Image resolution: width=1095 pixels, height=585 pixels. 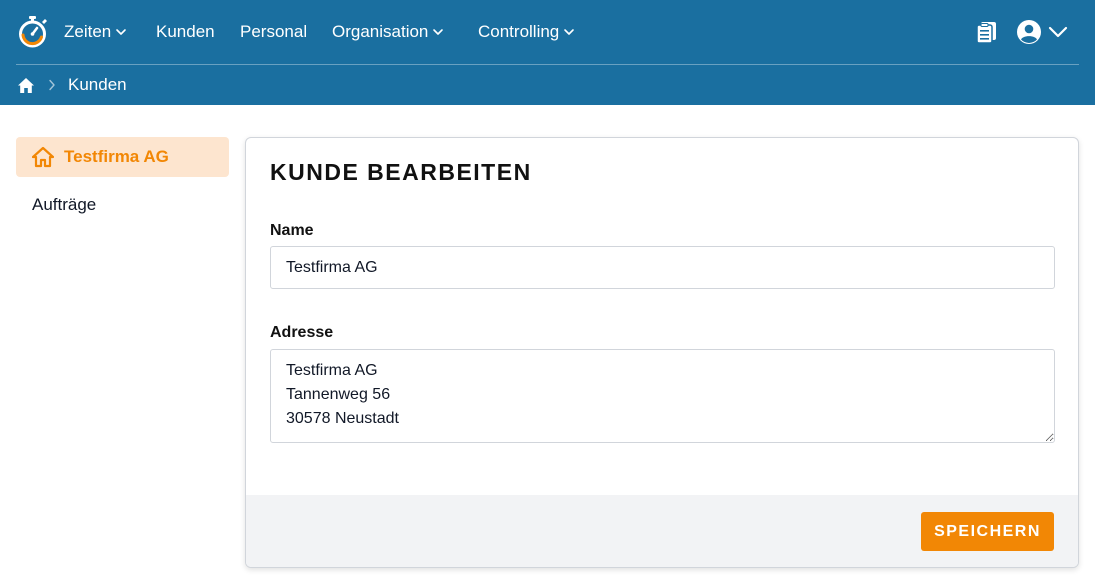 What do you see at coordinates (547, 64) in the screenshot?
I see `nav-divider` at bounding box center [547, 64].